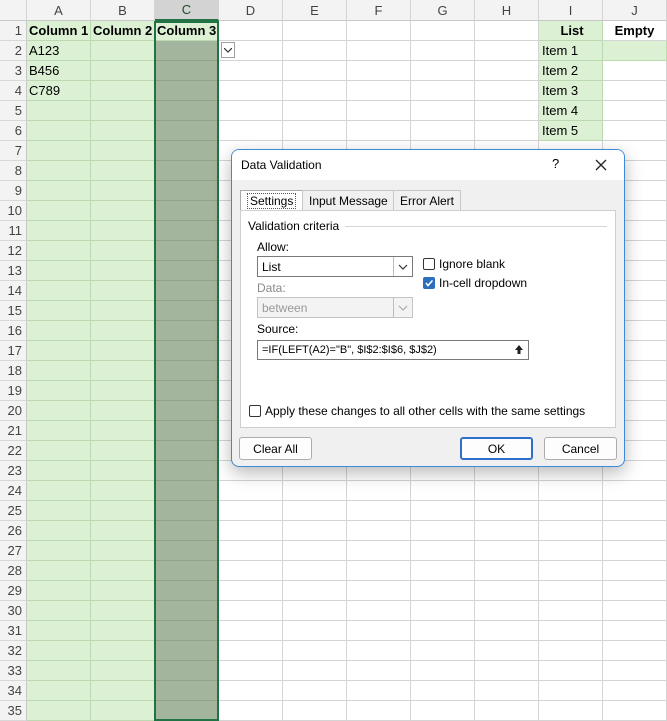  Describe the element at coordinates (13, 431) in the screenshot. I see `row-header: 21` at that location.